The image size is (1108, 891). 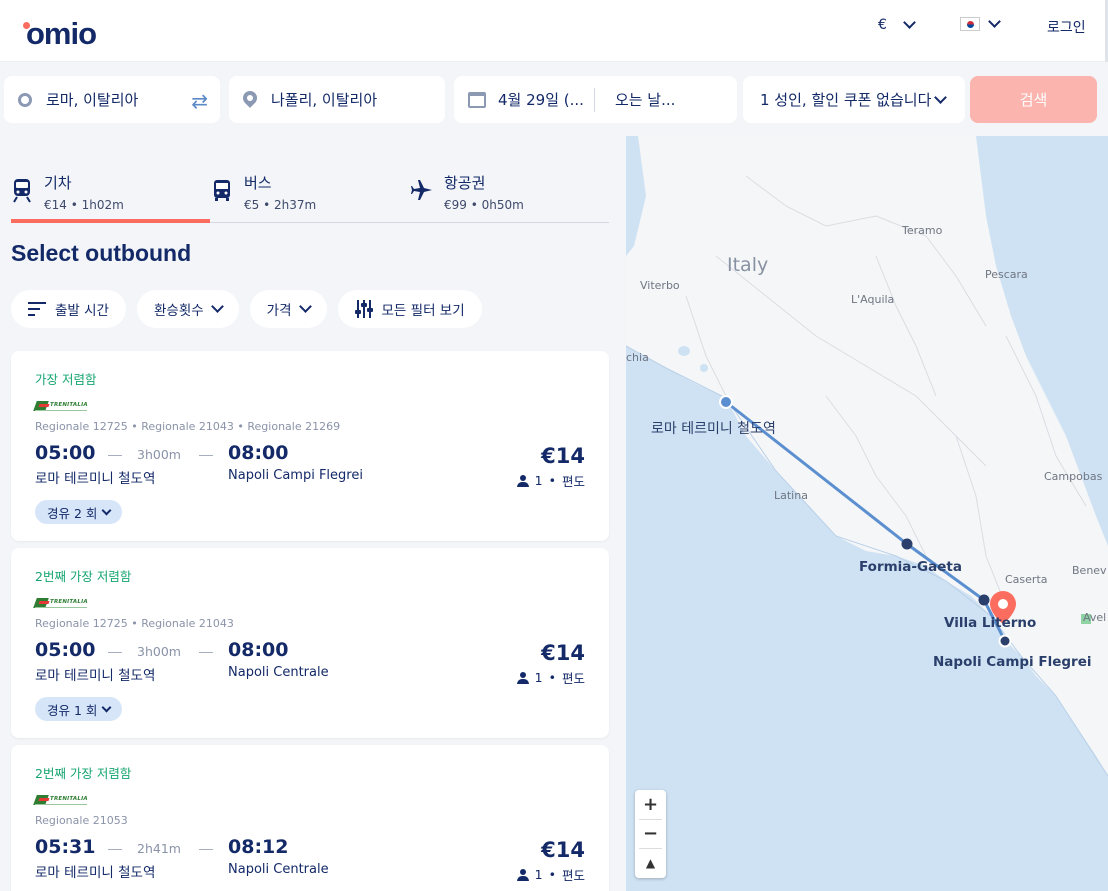 What do you see at coordinates (970, 24) in the screenshot?
I see `korea-flag-icon` at bounding box center [970, 24].